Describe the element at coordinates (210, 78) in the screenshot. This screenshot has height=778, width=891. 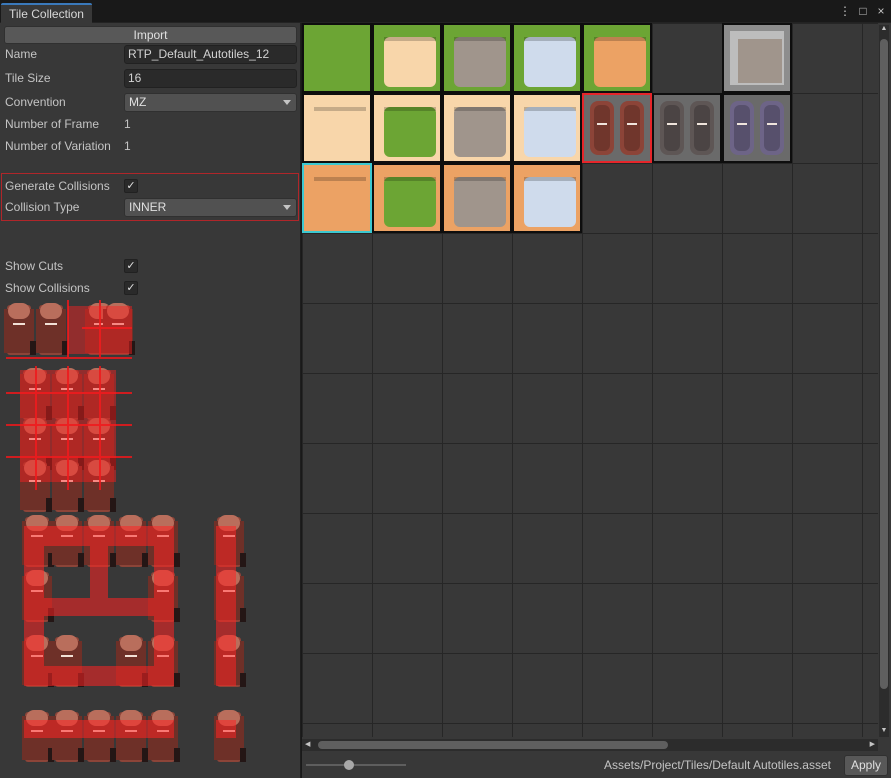
I see `tile-size-field: 16` at that location.